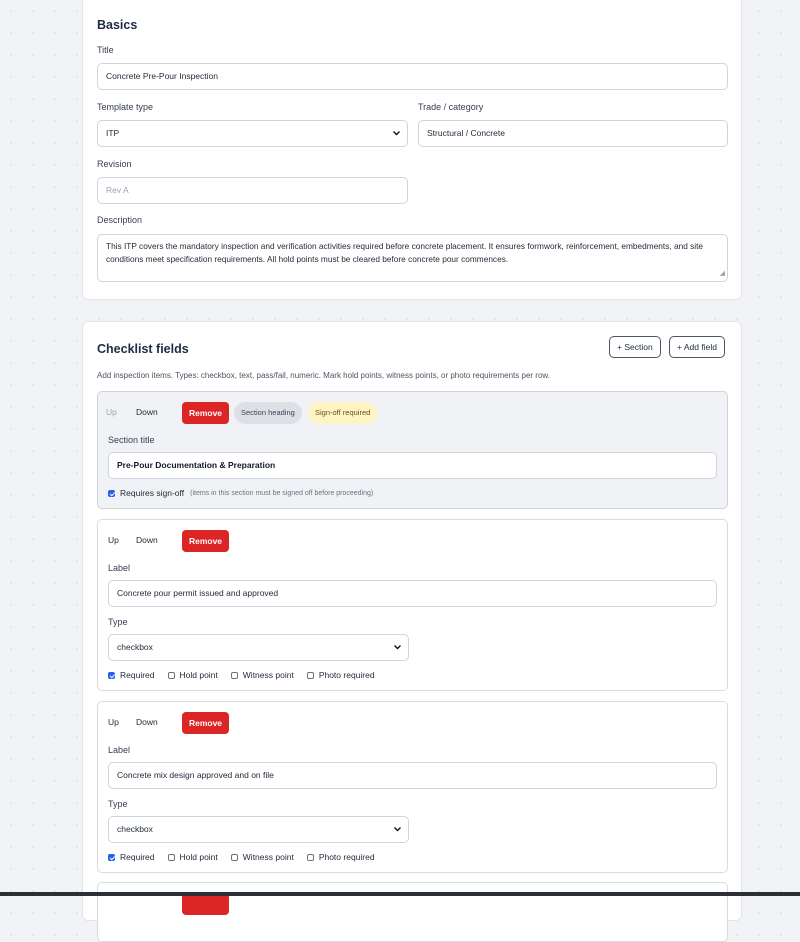 The height and width of the screenshot is (942, 800). What do you see at coordinates (400, 894) in the screenshot?
I see `bottom-edge` at bounding box center [400, 894].